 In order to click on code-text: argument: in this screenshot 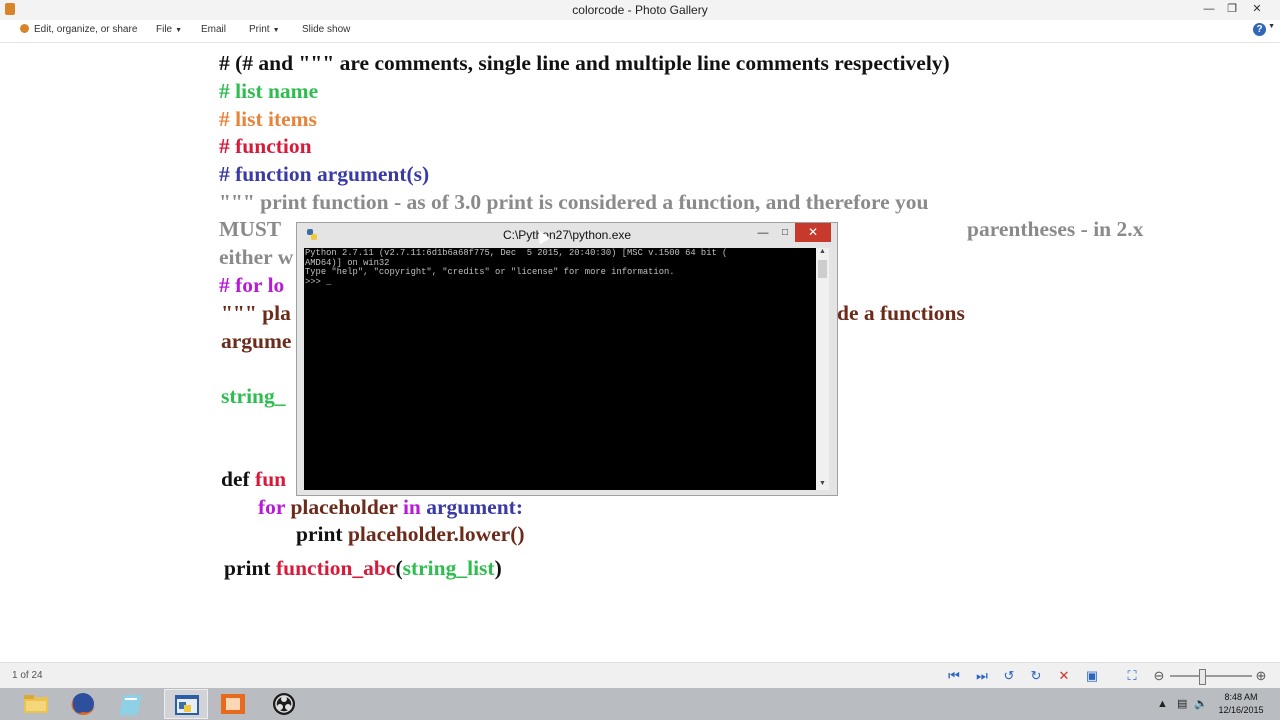, I will do `click(474, 507)`.